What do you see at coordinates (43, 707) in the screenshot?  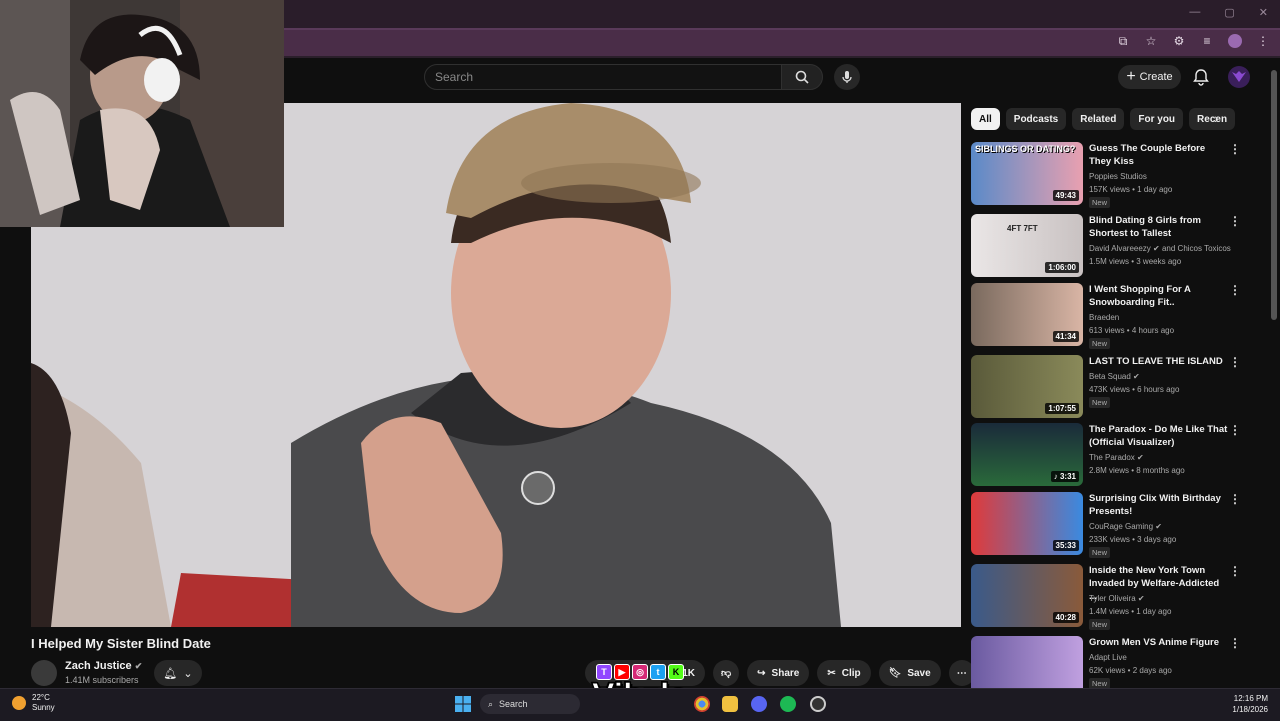 I see `weather-condition: Sunny` at bounding box center [43, 707].